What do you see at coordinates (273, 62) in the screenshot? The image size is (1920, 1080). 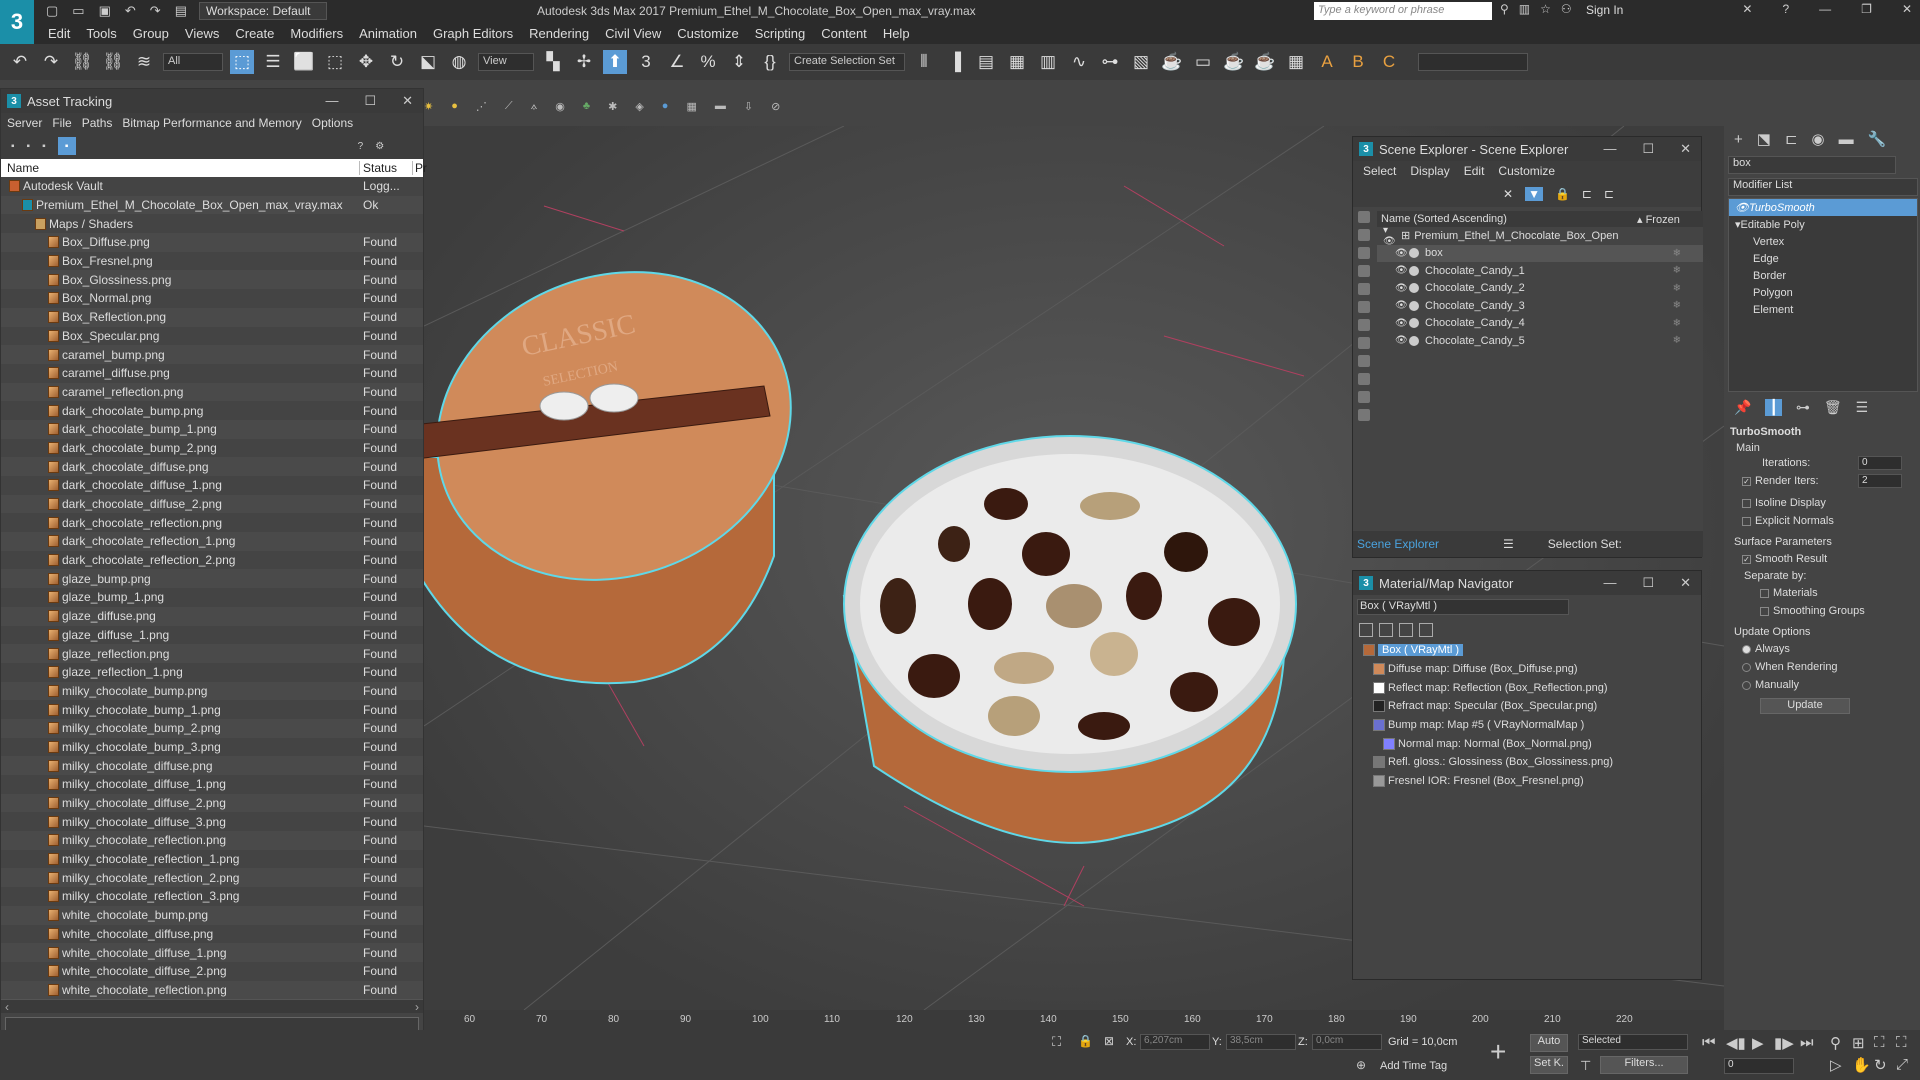 I see `select-by-name-icon: ☰` at bounding box center [273, 62].